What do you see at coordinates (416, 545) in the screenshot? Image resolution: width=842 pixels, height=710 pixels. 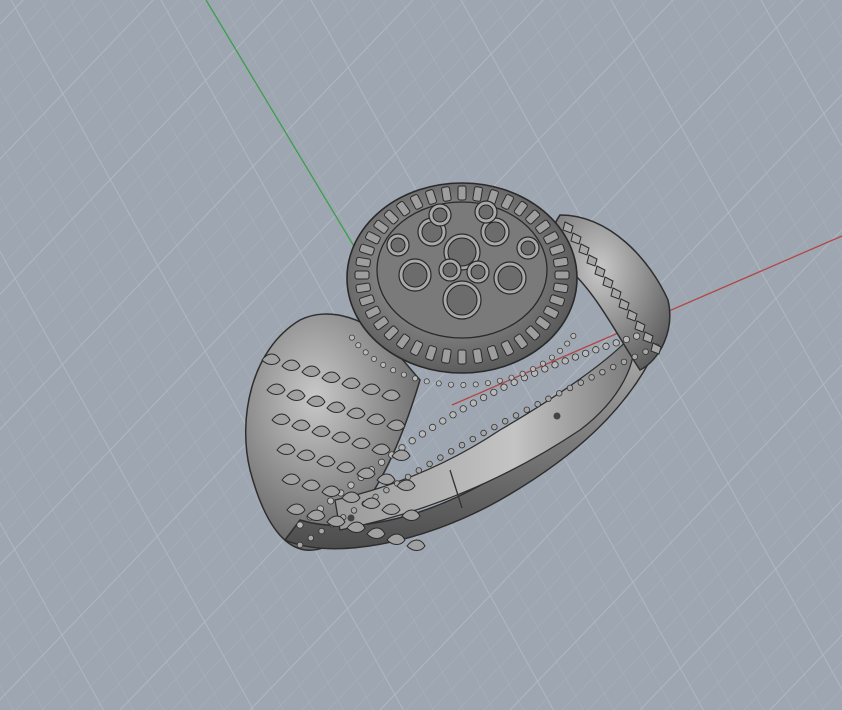 I see `filigree-scroll` at bounding box center [416, 545].